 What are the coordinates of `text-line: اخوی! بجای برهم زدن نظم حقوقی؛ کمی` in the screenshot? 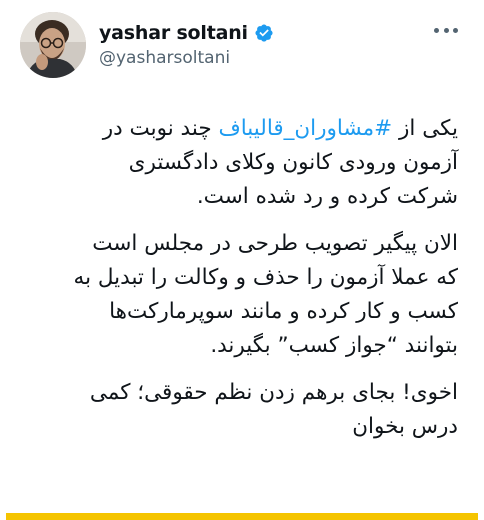 It's located at (273, 392).